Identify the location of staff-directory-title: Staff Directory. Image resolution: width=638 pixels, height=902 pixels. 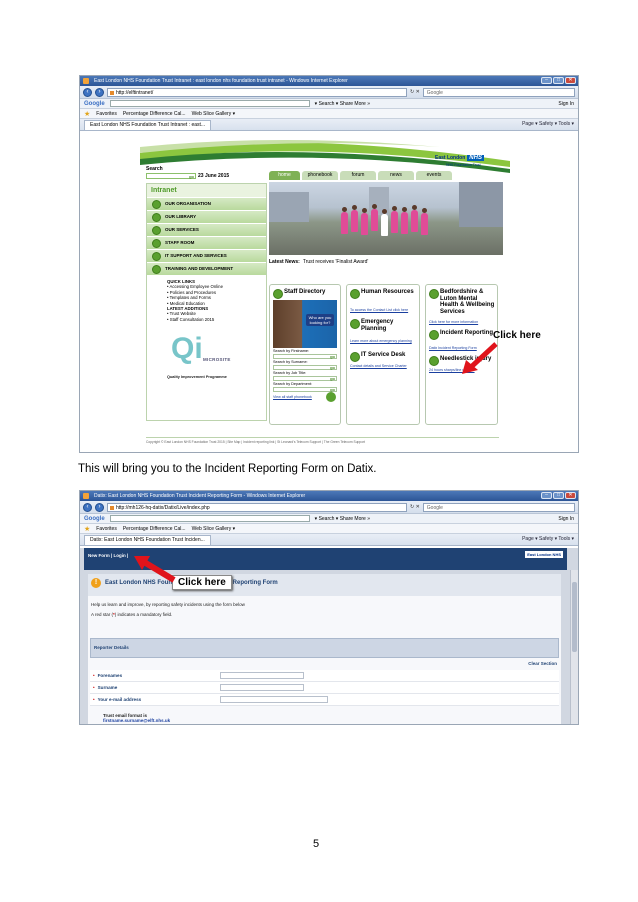
(305, 294).